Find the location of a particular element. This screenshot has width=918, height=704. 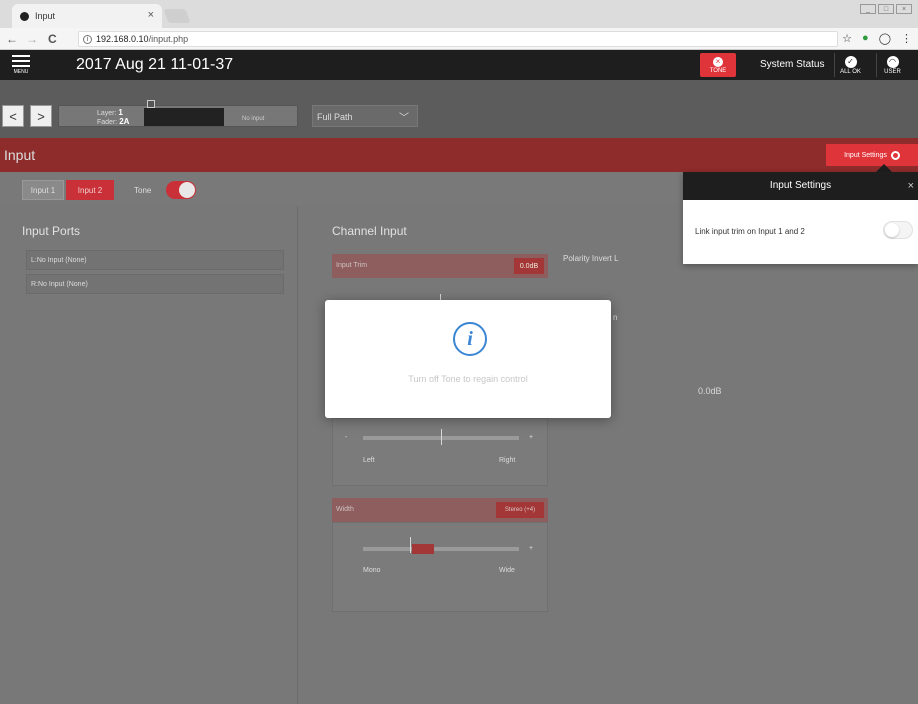

check-icon: ✓ is located at coordinates (850, 61).